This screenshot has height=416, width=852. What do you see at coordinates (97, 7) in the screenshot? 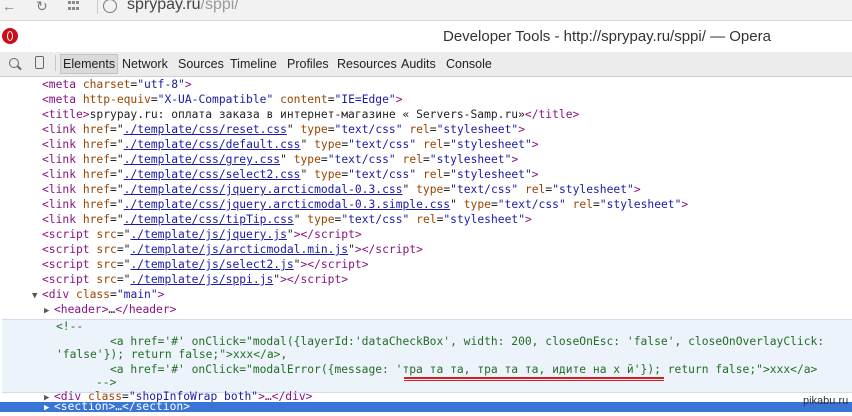
I see `url-separator` at bounding box center [97, 7].